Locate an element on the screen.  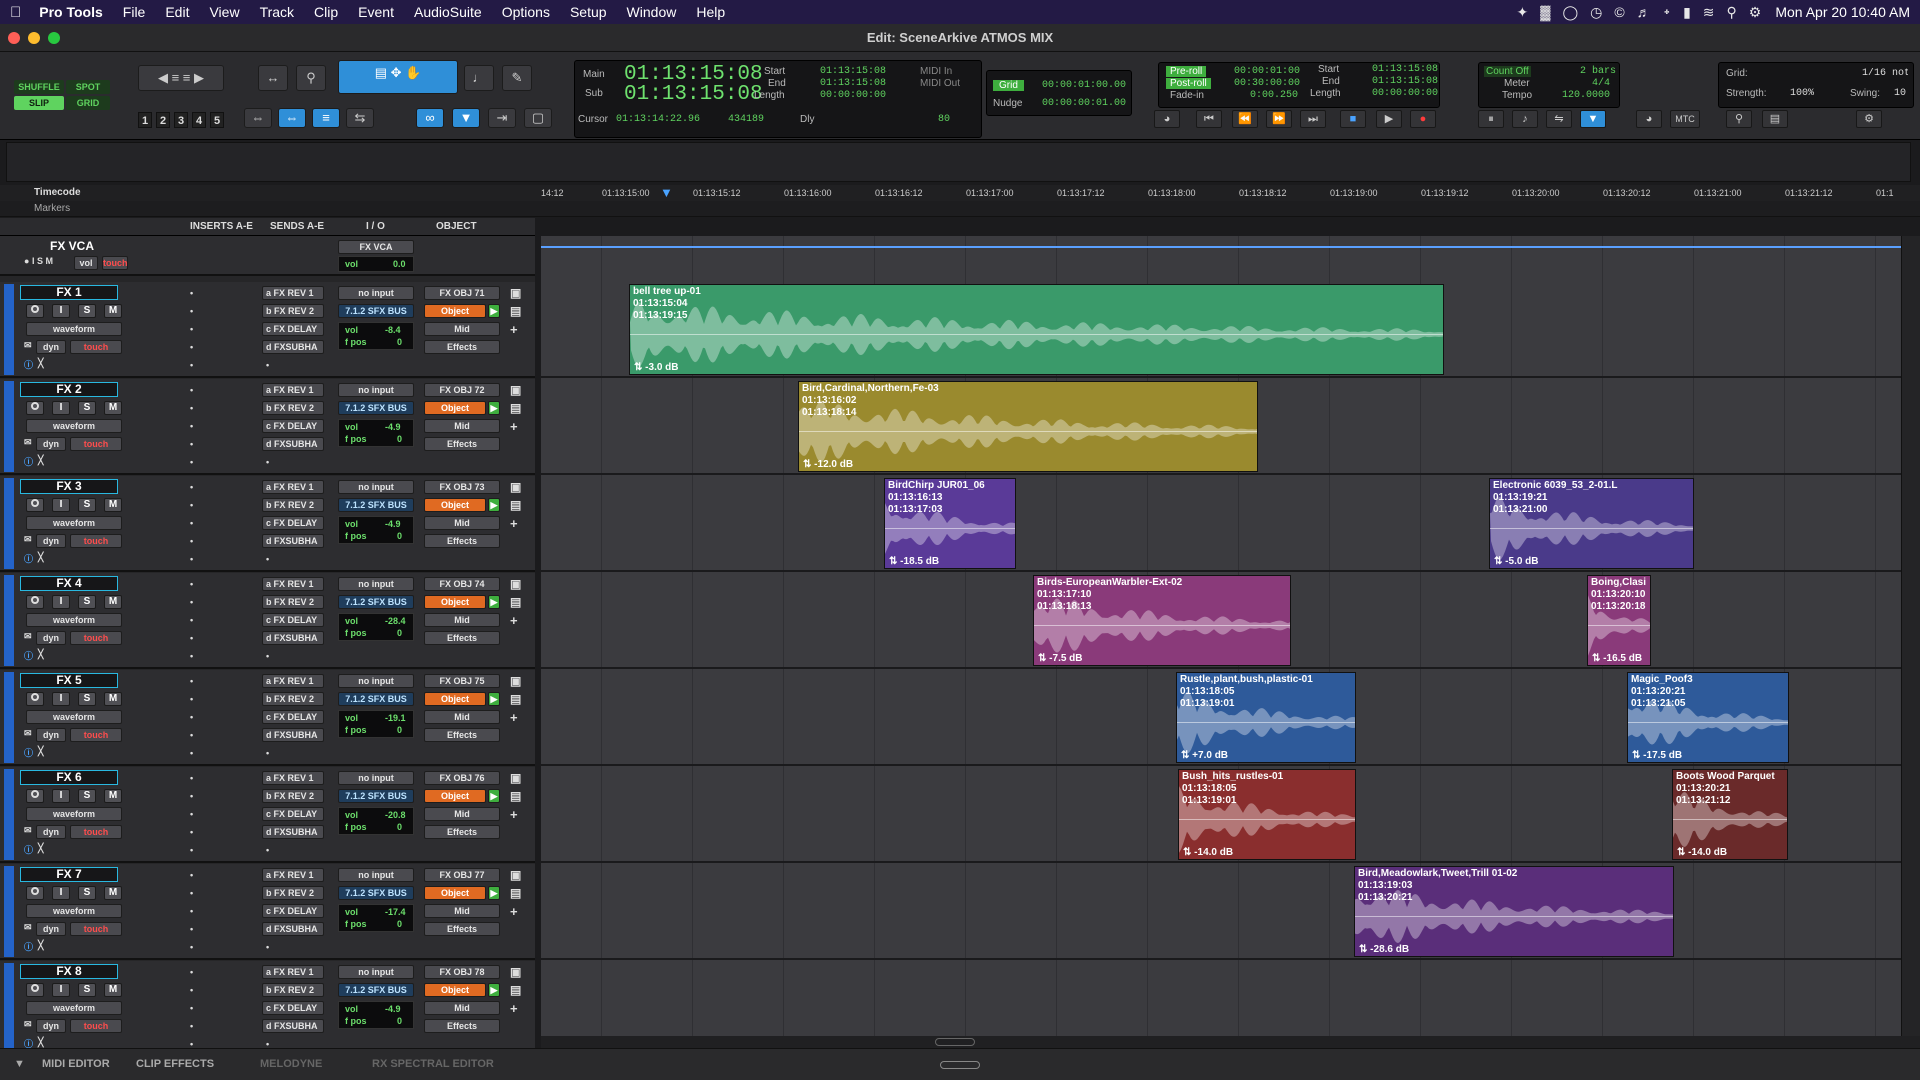
object-output-selector: FX OBJ 74 is located at coordinates (462, 584).